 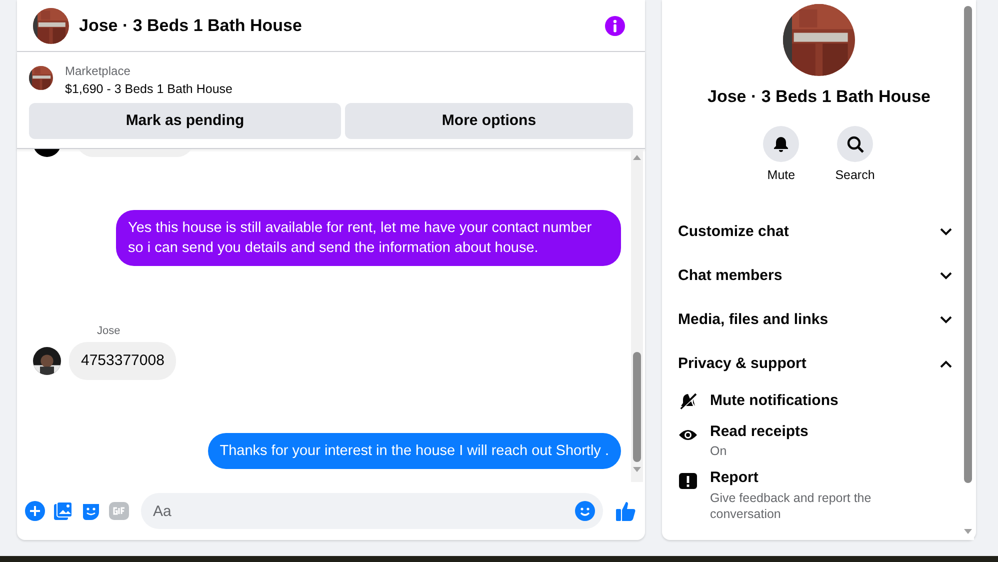 I want to click on message-bubble: 4753377008, so click(x=122, y=361).